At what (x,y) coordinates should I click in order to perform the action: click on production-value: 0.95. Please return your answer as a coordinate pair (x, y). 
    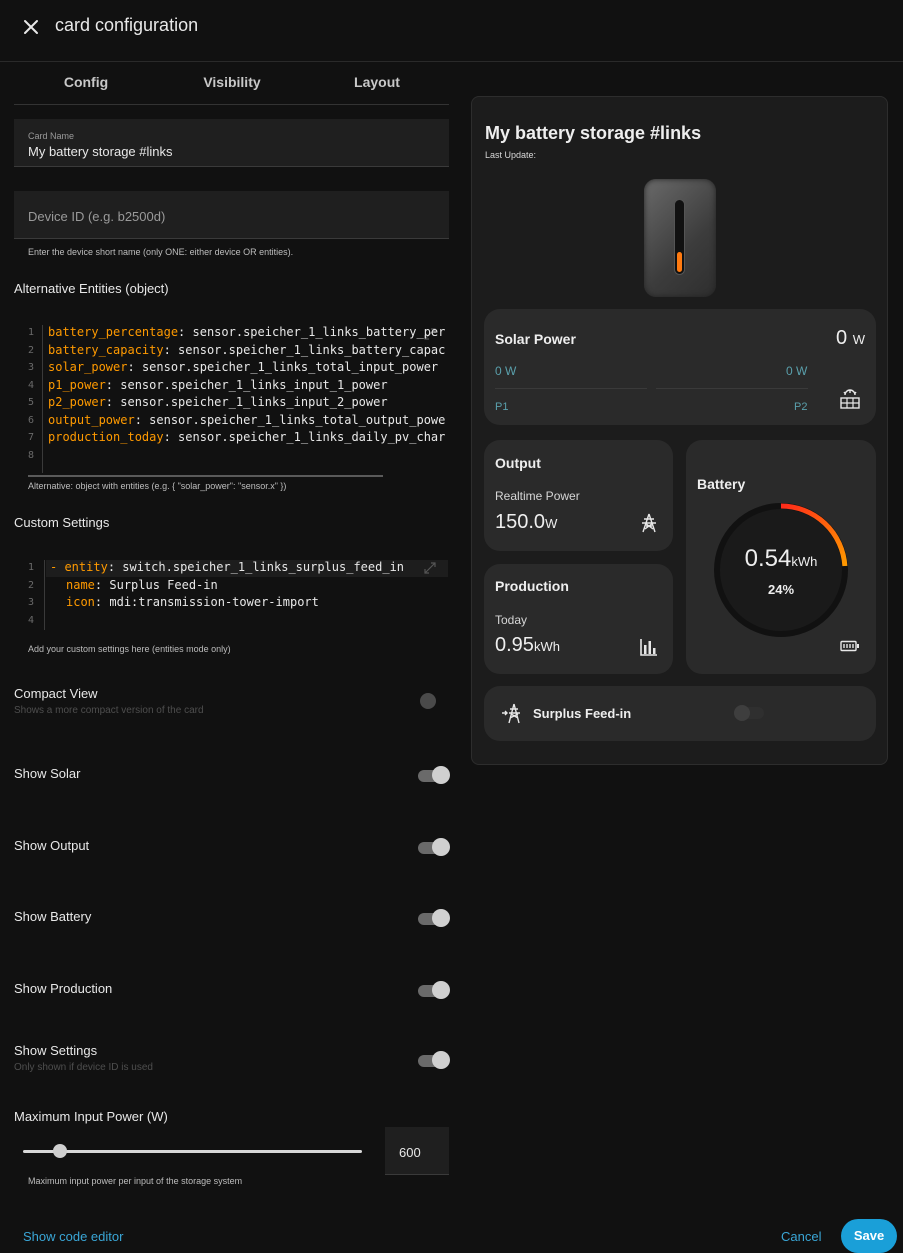
    Looking at the image, I should click on (514, 645).